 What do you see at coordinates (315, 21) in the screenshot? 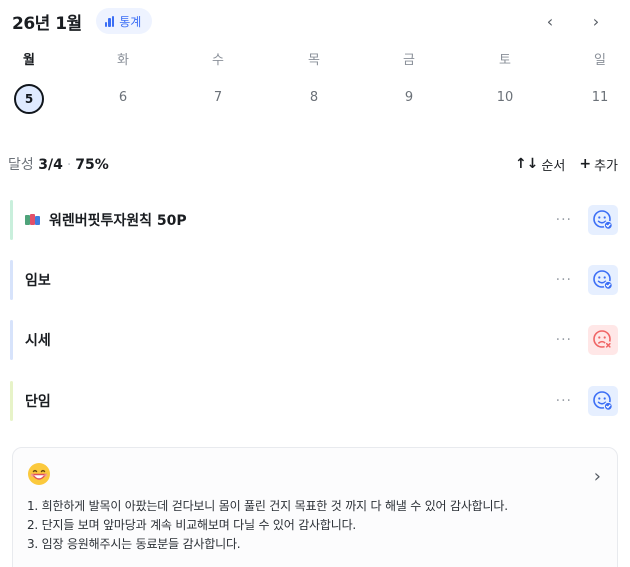
I see `calendar-header: 26년 1월 통계 ‹ ›` at bounding box center [315, 21].